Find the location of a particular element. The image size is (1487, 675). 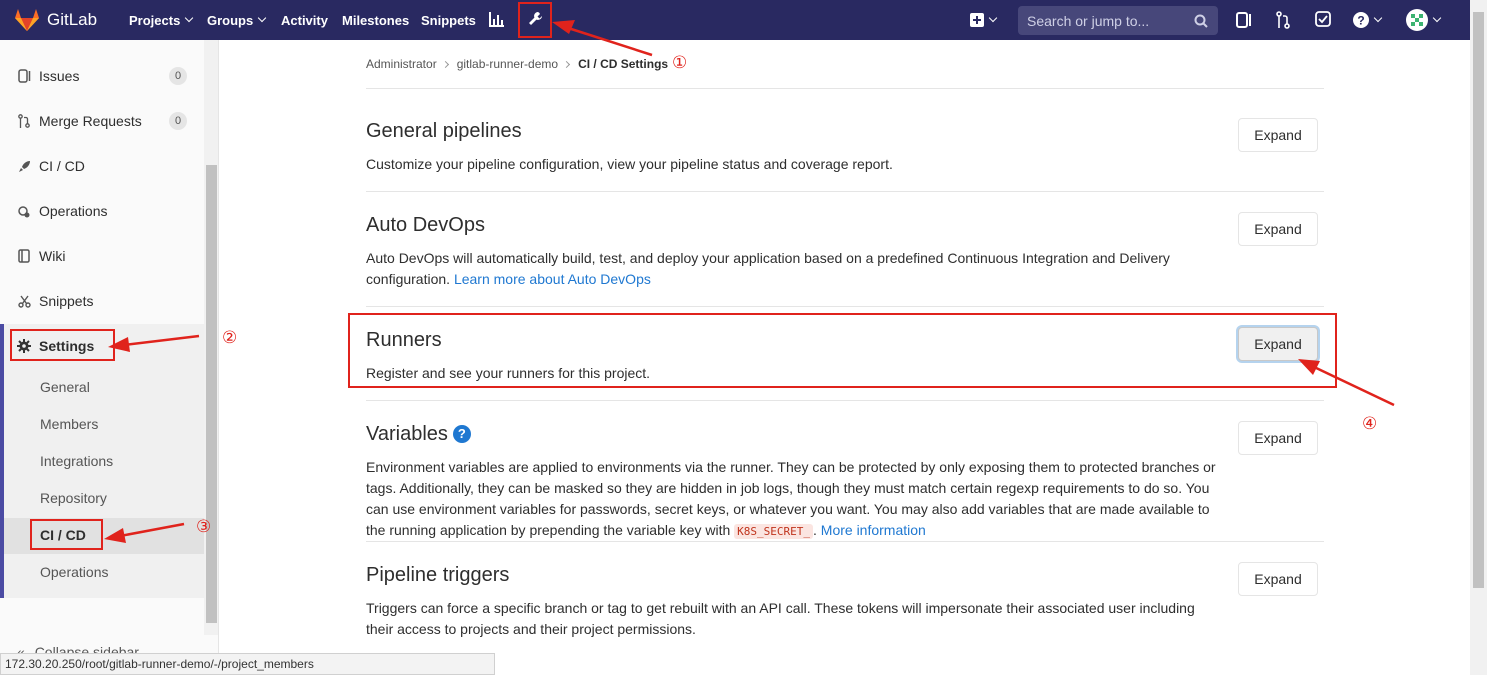

avatar is located at coordinates (1417, 20).